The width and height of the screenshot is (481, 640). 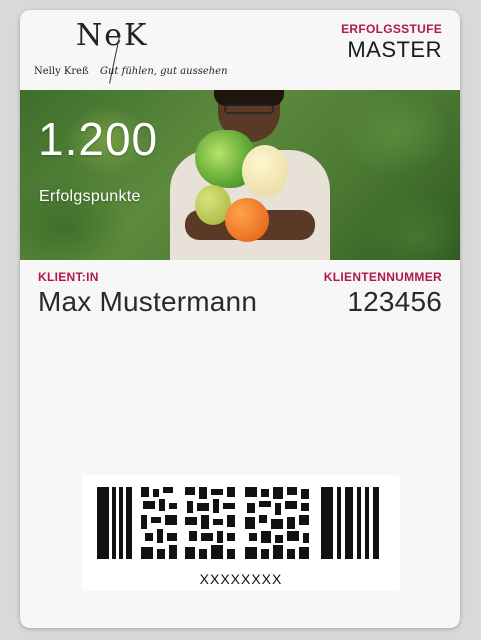 I want to click on barcode-icon, so click(x=238, y=523).